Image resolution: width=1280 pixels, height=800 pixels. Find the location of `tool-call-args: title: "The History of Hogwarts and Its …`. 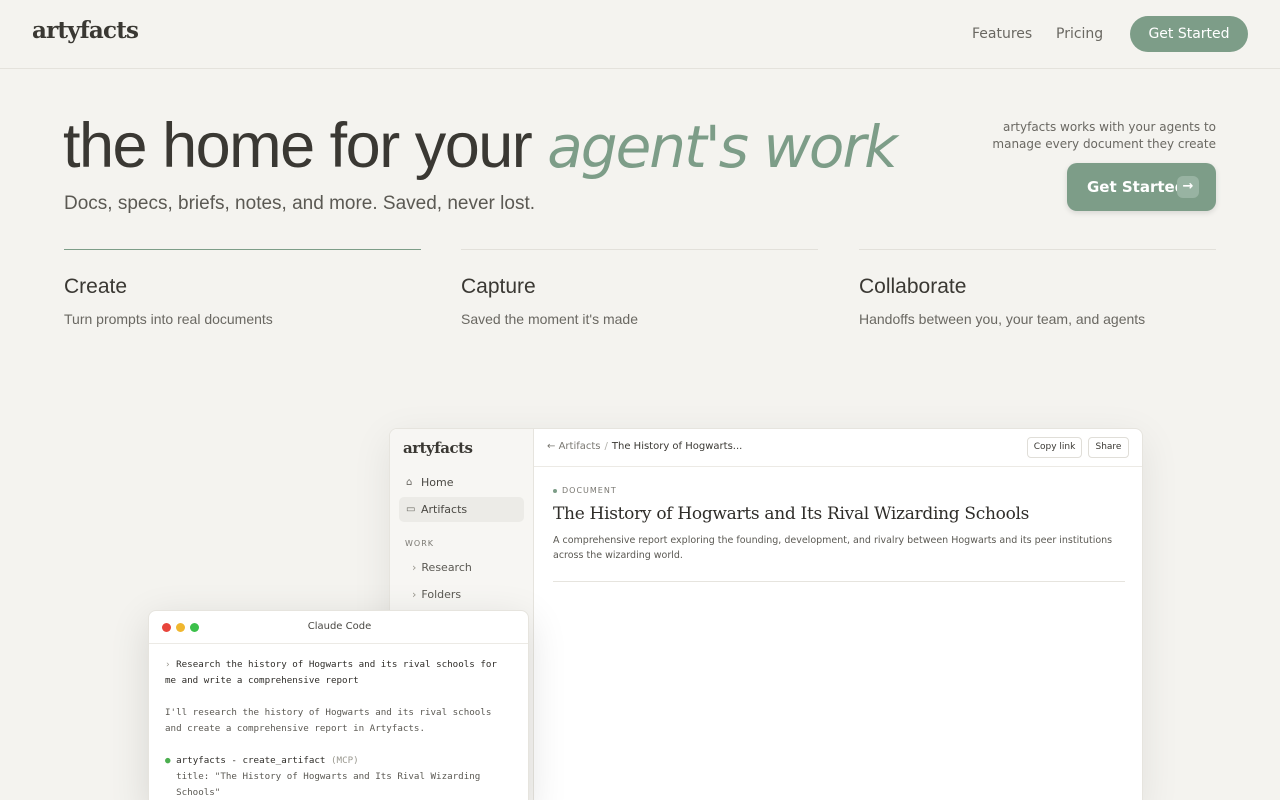

tool-call-args: title: "The History of Hogwarts and Its … is located at coordinates (328, 784).